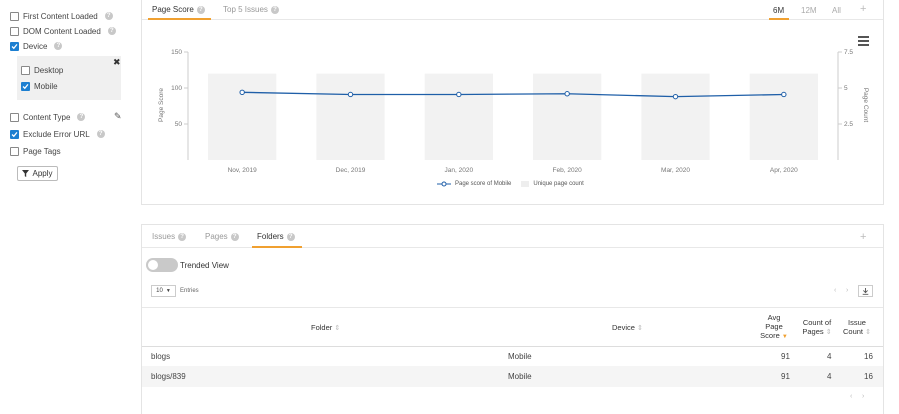 This screenshot has width=899, height=414. I want to click on add-icon: +, so click(863, 237).